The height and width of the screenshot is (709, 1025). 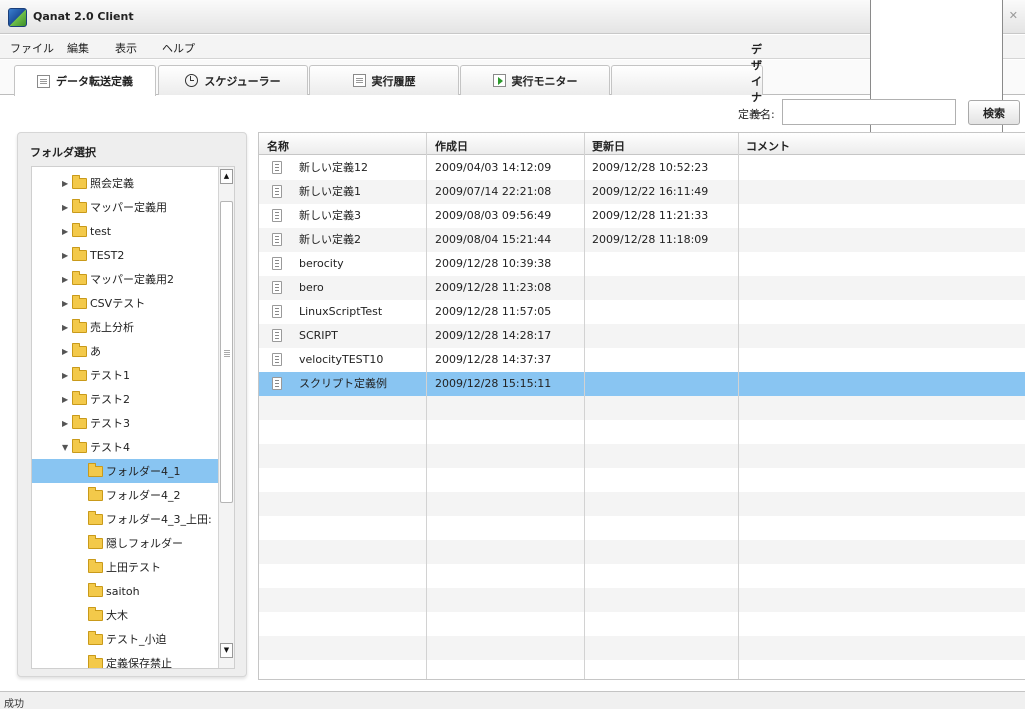 I want to click on tree-item: テスト_小迫, so click(x=123, y=639).